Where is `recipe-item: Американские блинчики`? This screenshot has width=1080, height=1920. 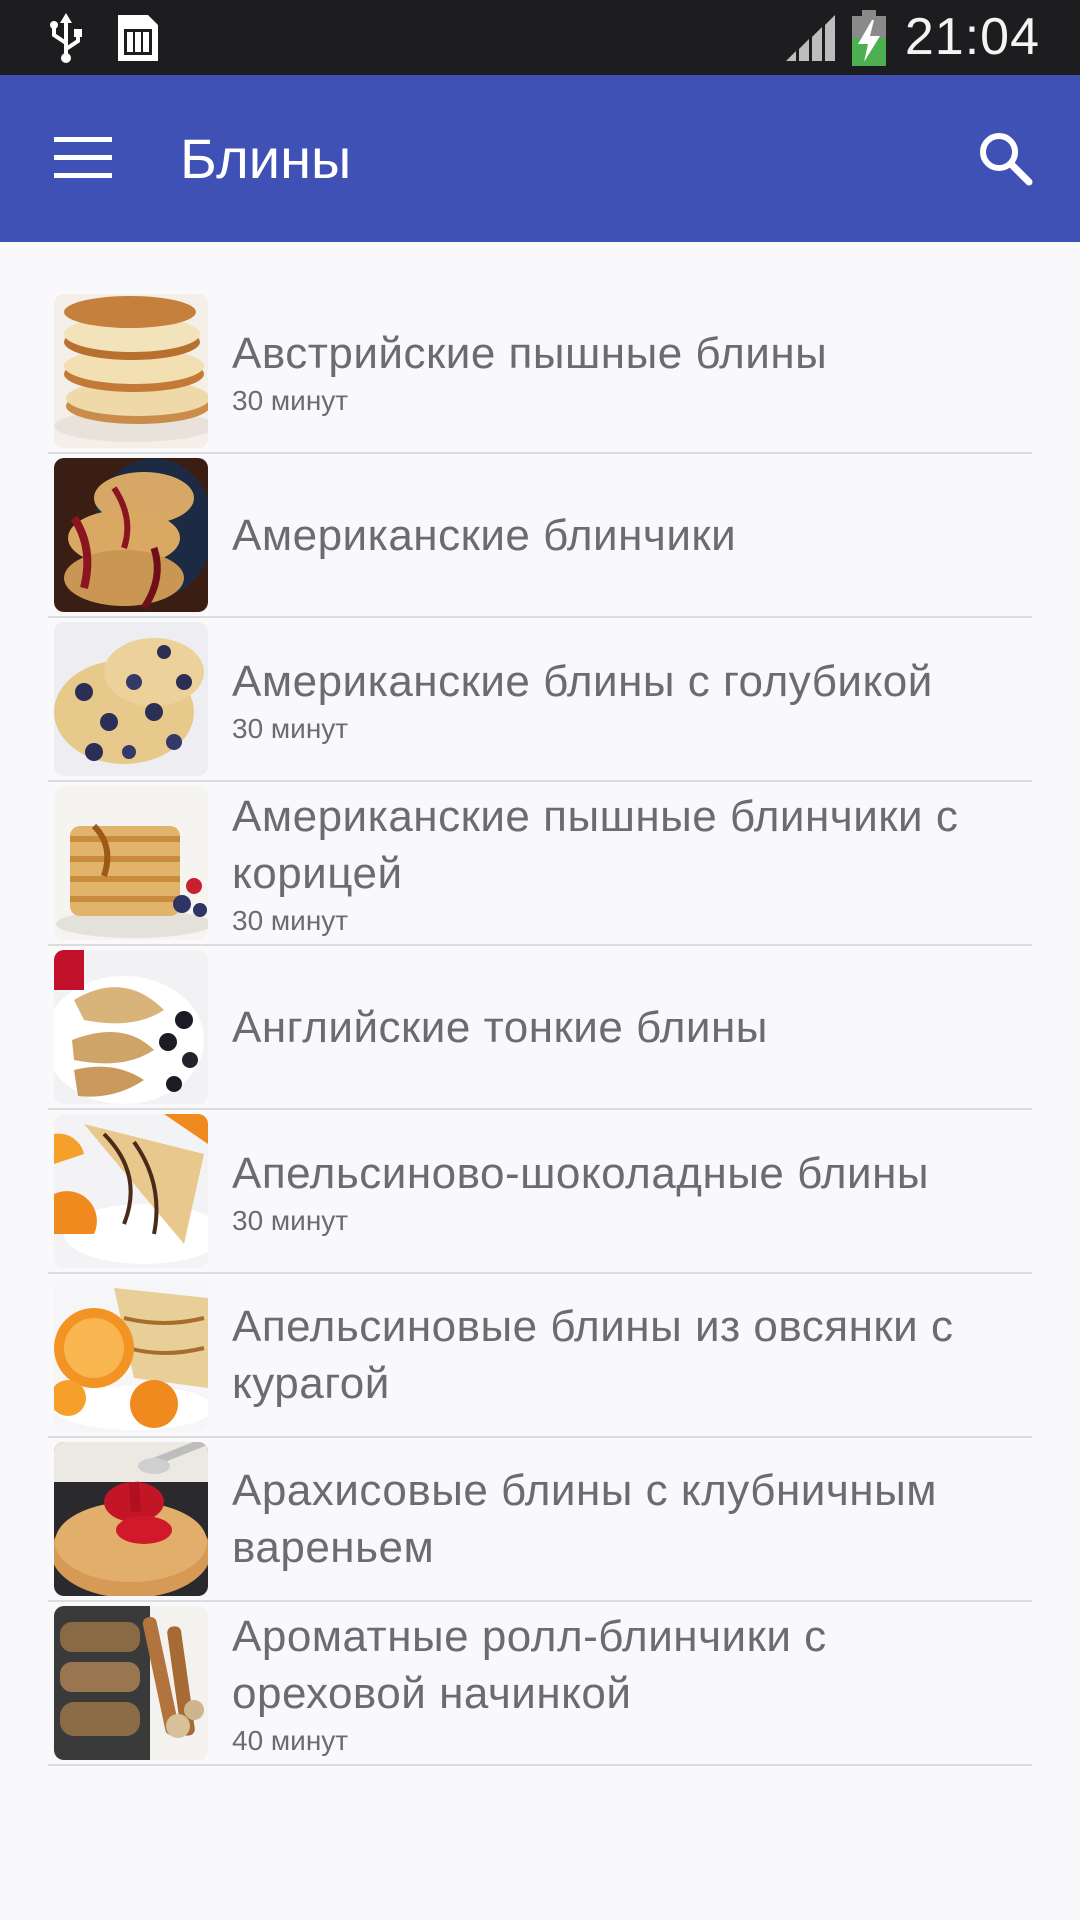 recipe-item: Американские блинчики is located at coordinates (540, 536).